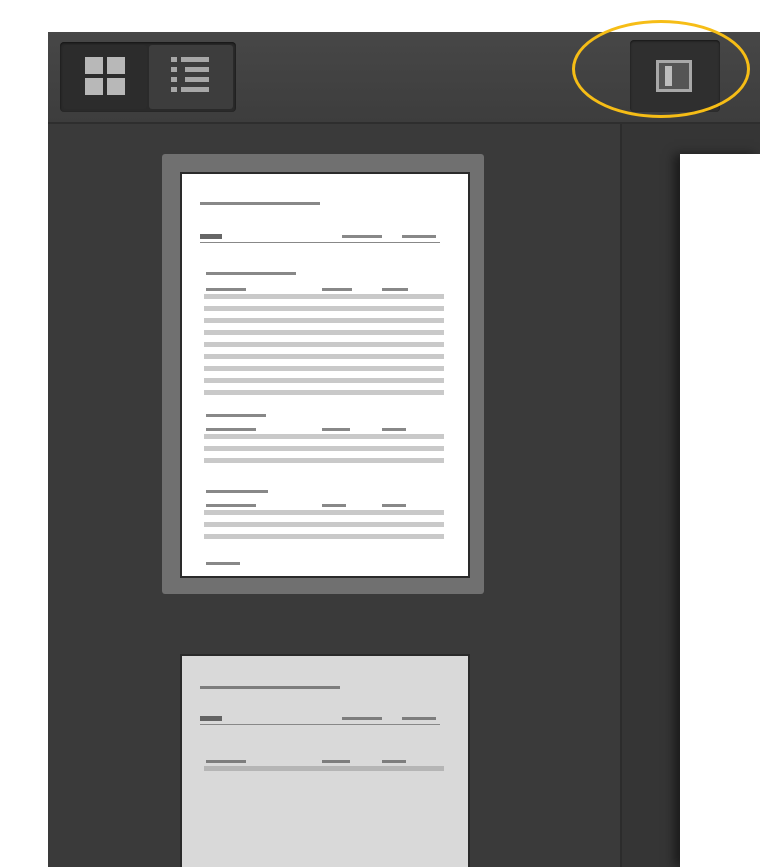 Image resolution: width=760 pixels, height=867 pixels. I want to click on list-view-button, so click(191, 77).